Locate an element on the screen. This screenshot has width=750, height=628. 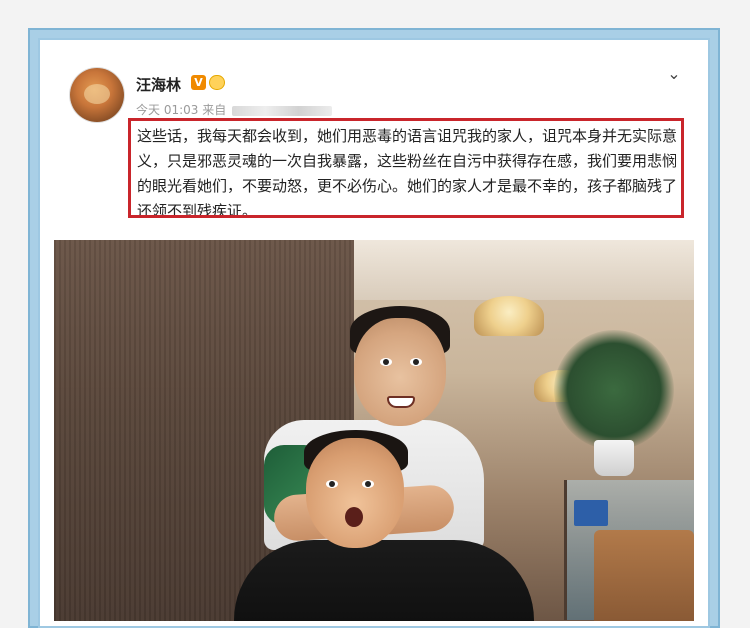
source-prefix: 来自 is located at coordinates (214, 110).